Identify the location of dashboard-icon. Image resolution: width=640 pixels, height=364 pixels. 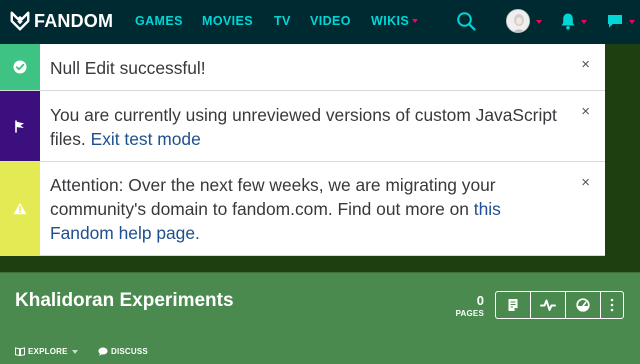
(583, 305).